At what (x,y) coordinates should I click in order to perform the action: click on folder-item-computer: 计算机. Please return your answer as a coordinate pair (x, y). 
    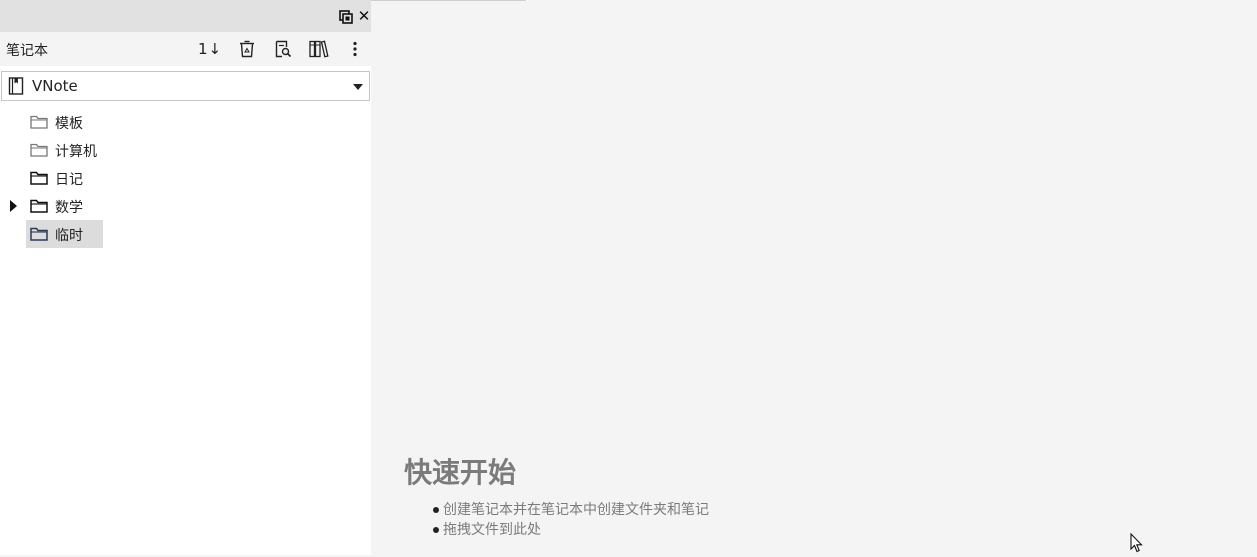
    Looking at the image, I should click on (64, 150).